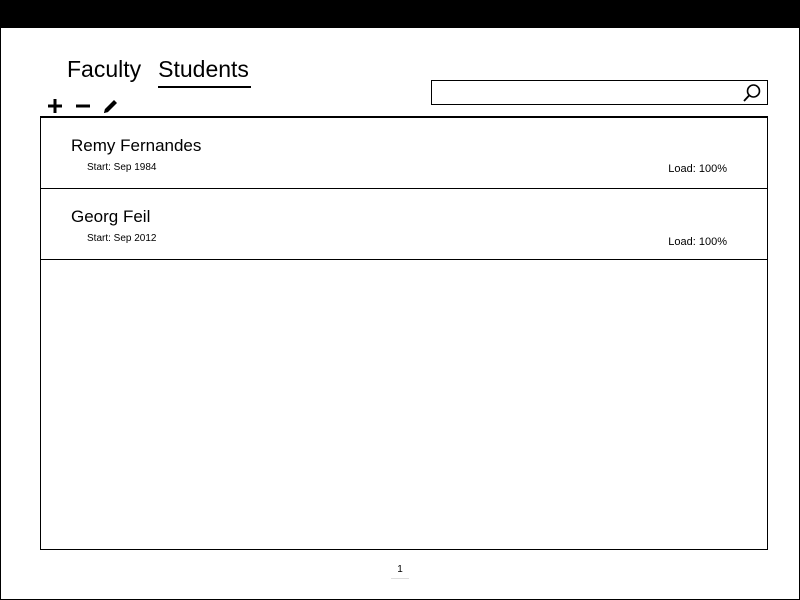 The width and height of the screenshot is (800, 600). I want to click on list-toolbar, so click(87, 106).